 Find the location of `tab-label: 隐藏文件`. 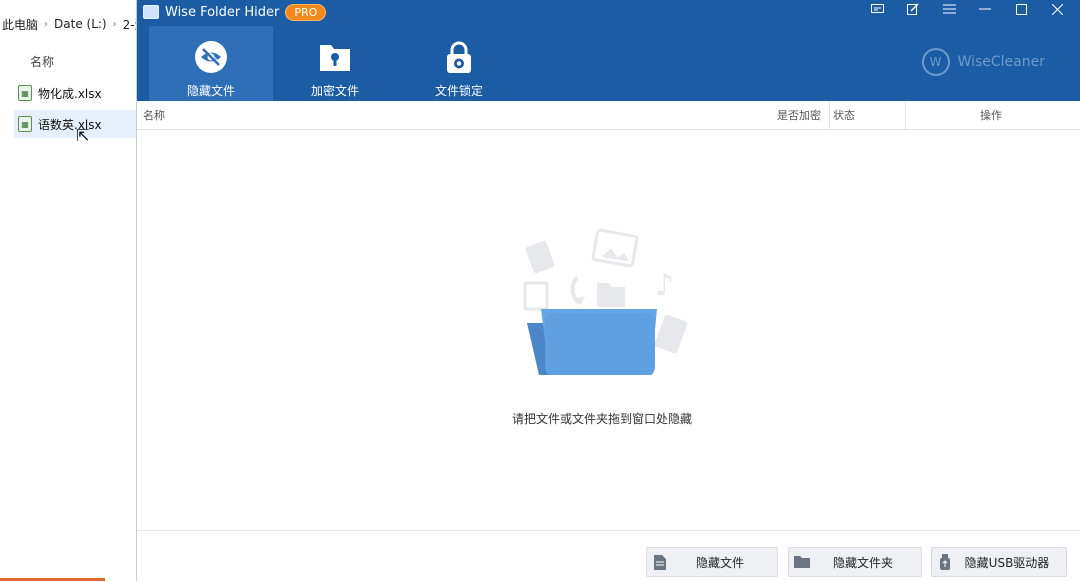

tab-label: 隐藏文件 is located at coordinates (210, 91).